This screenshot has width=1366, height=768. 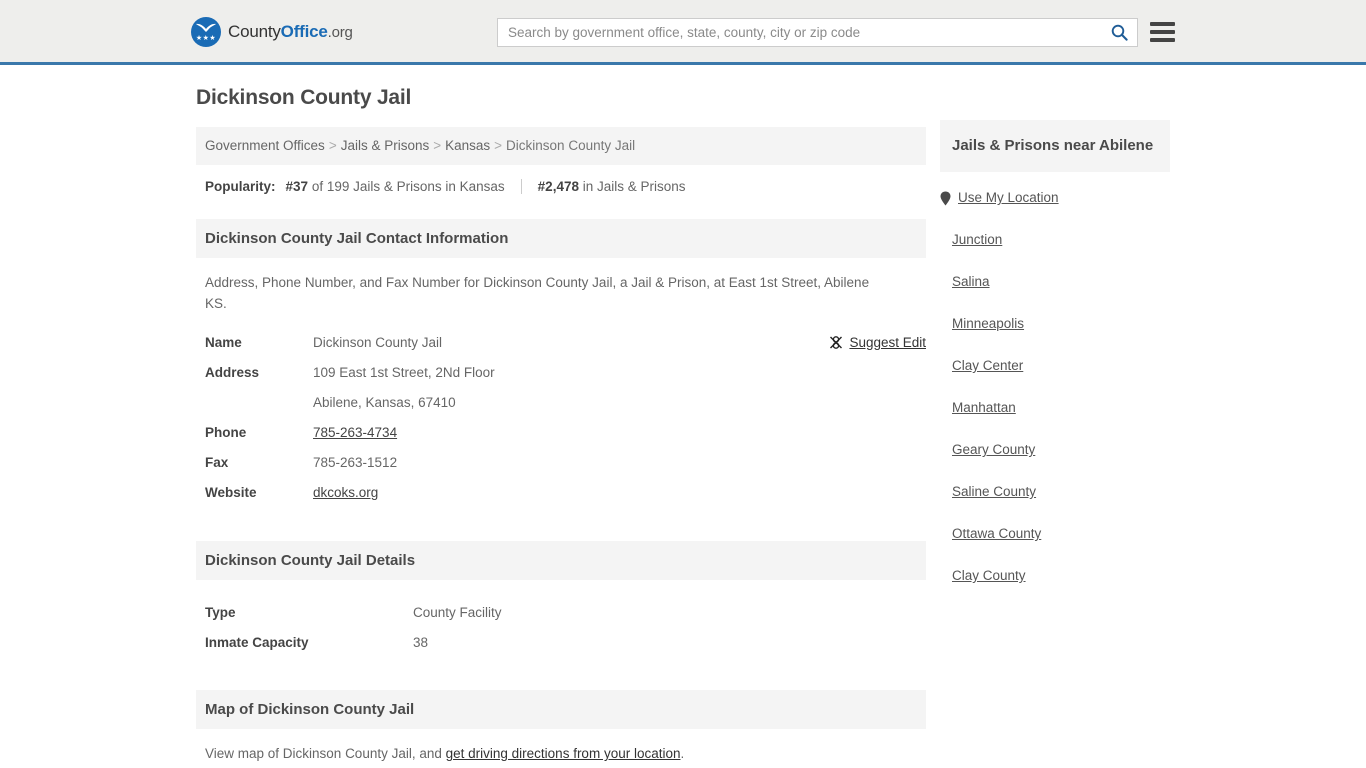 I want to click on eagle-crest-icon: ★★★, so click(x=206, y=32).